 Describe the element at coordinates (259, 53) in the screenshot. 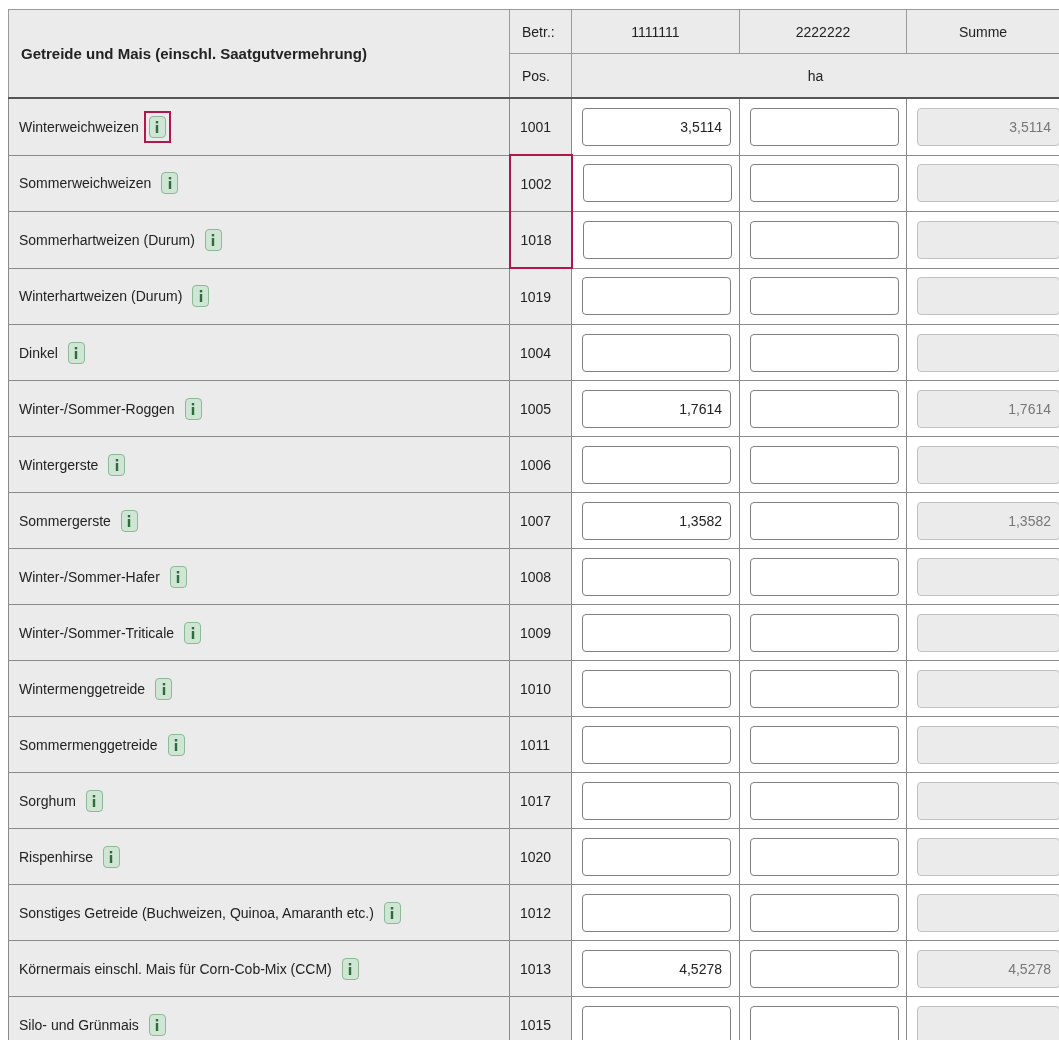

I see `table-title: Getreide und Mais (einschl. Saatgutvermehrung)` at that location.